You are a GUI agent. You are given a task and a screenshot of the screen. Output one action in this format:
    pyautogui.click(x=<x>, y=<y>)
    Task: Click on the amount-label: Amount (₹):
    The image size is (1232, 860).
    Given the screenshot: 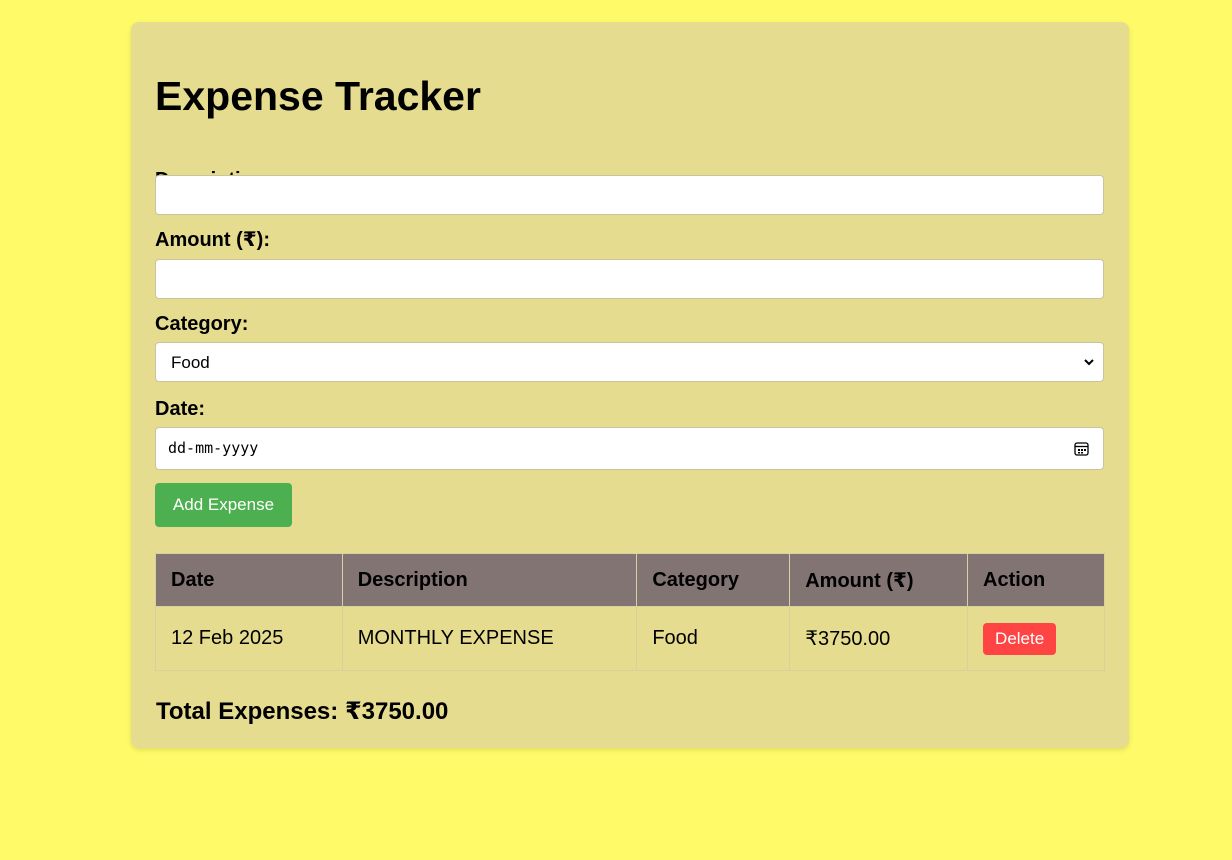 What is the action you would take?
    pyautogui.click(x=212, y=240)
    